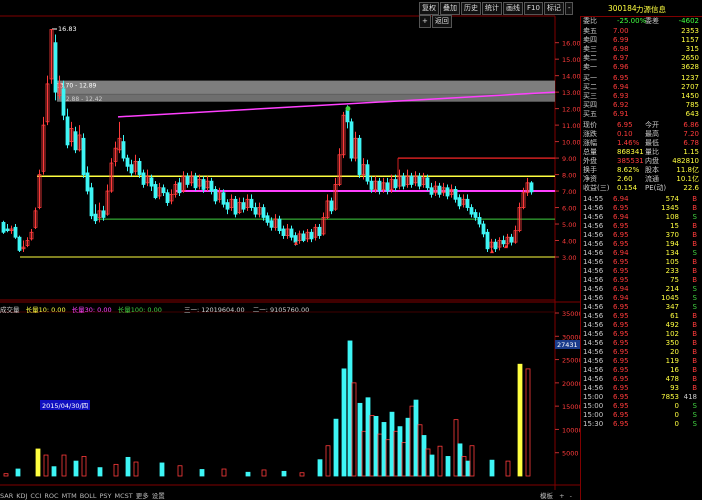  Describe the element at coordinates (642, 280) in the screenshot. I see `tick-row: 14:56 6.95 75 B` at that location.